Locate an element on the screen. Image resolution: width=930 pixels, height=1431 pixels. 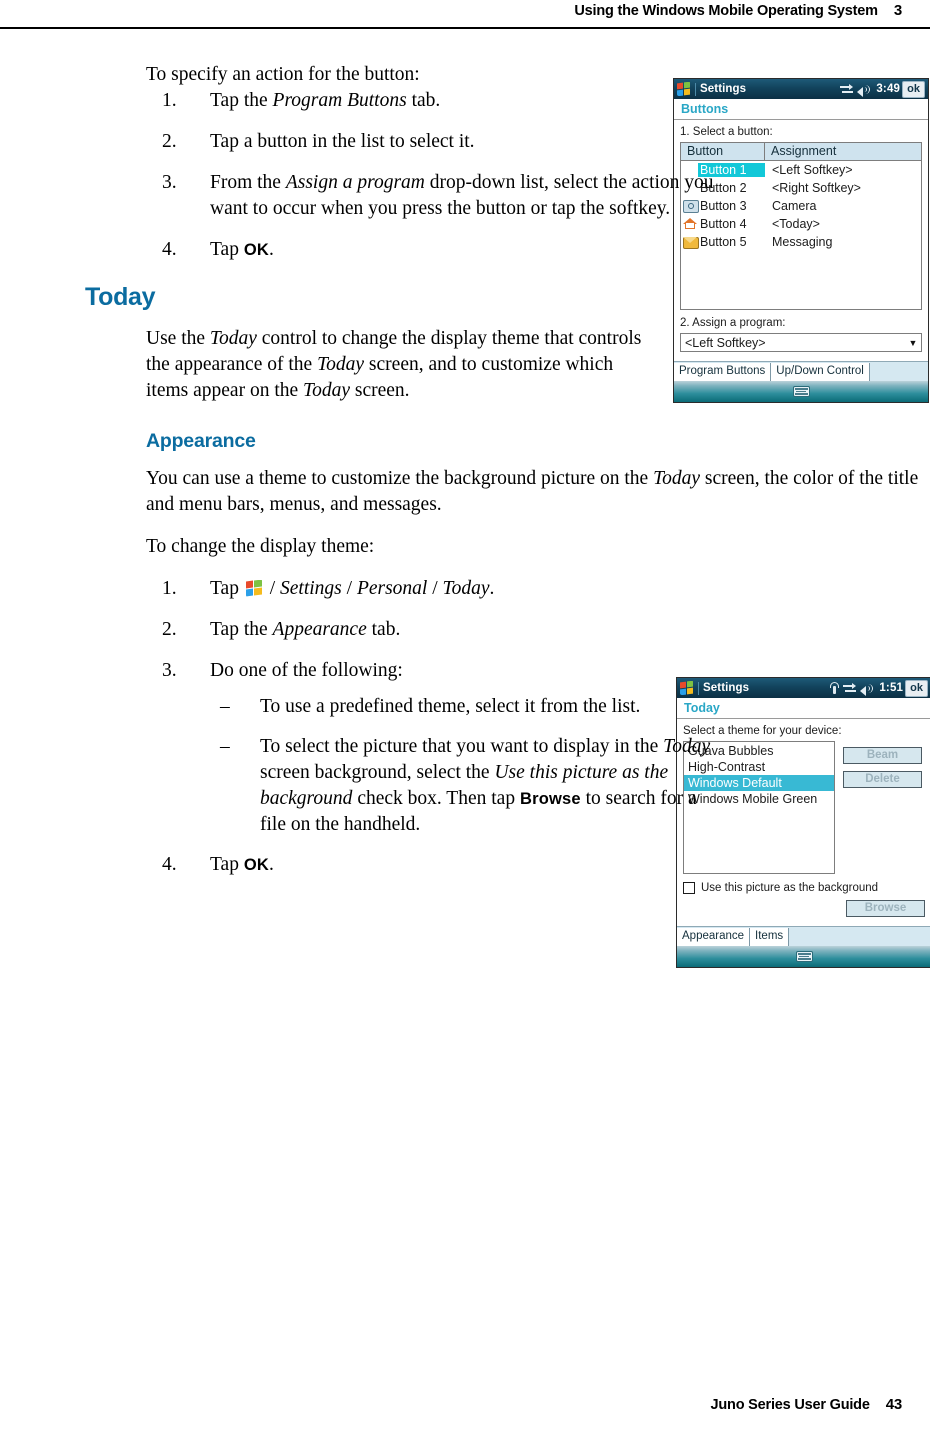
list-item: 1. Tap the Program Buttons tab. is located at coordinates (428, 101).